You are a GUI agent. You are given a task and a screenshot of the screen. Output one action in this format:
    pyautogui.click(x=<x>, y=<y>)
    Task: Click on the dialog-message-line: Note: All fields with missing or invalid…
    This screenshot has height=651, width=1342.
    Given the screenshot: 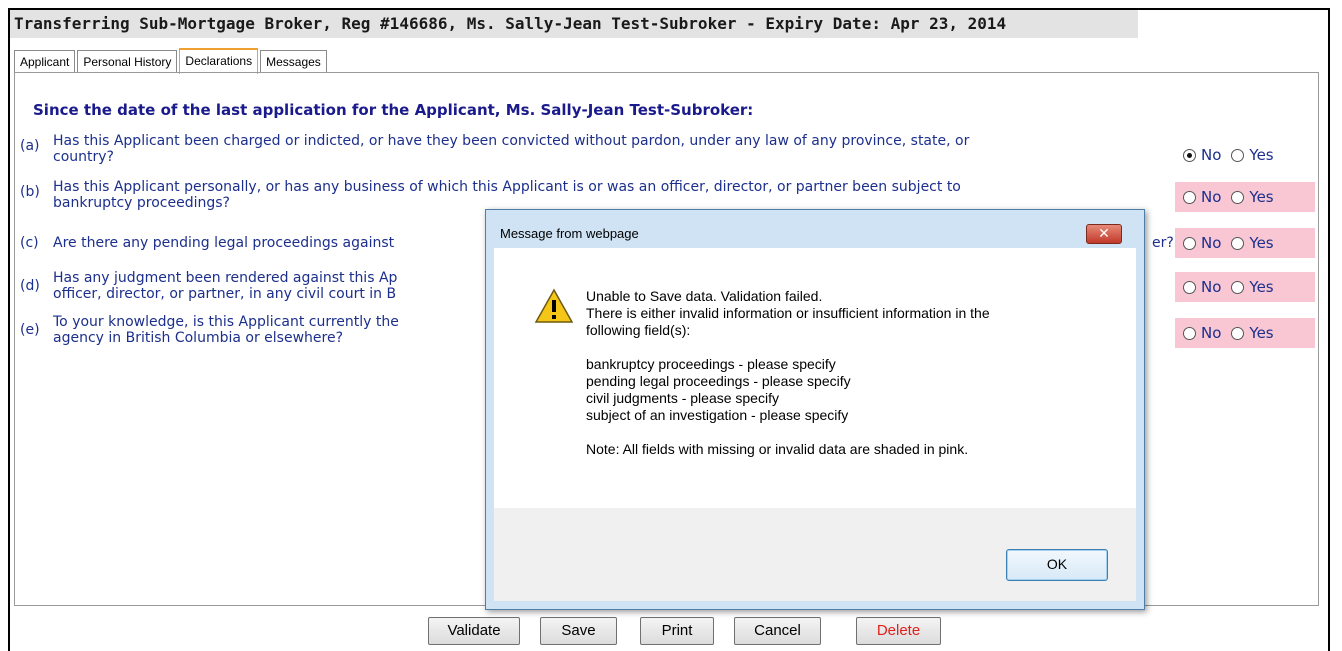 What is the action you would take?
    pyautogui.click(x=777, y=449)
    